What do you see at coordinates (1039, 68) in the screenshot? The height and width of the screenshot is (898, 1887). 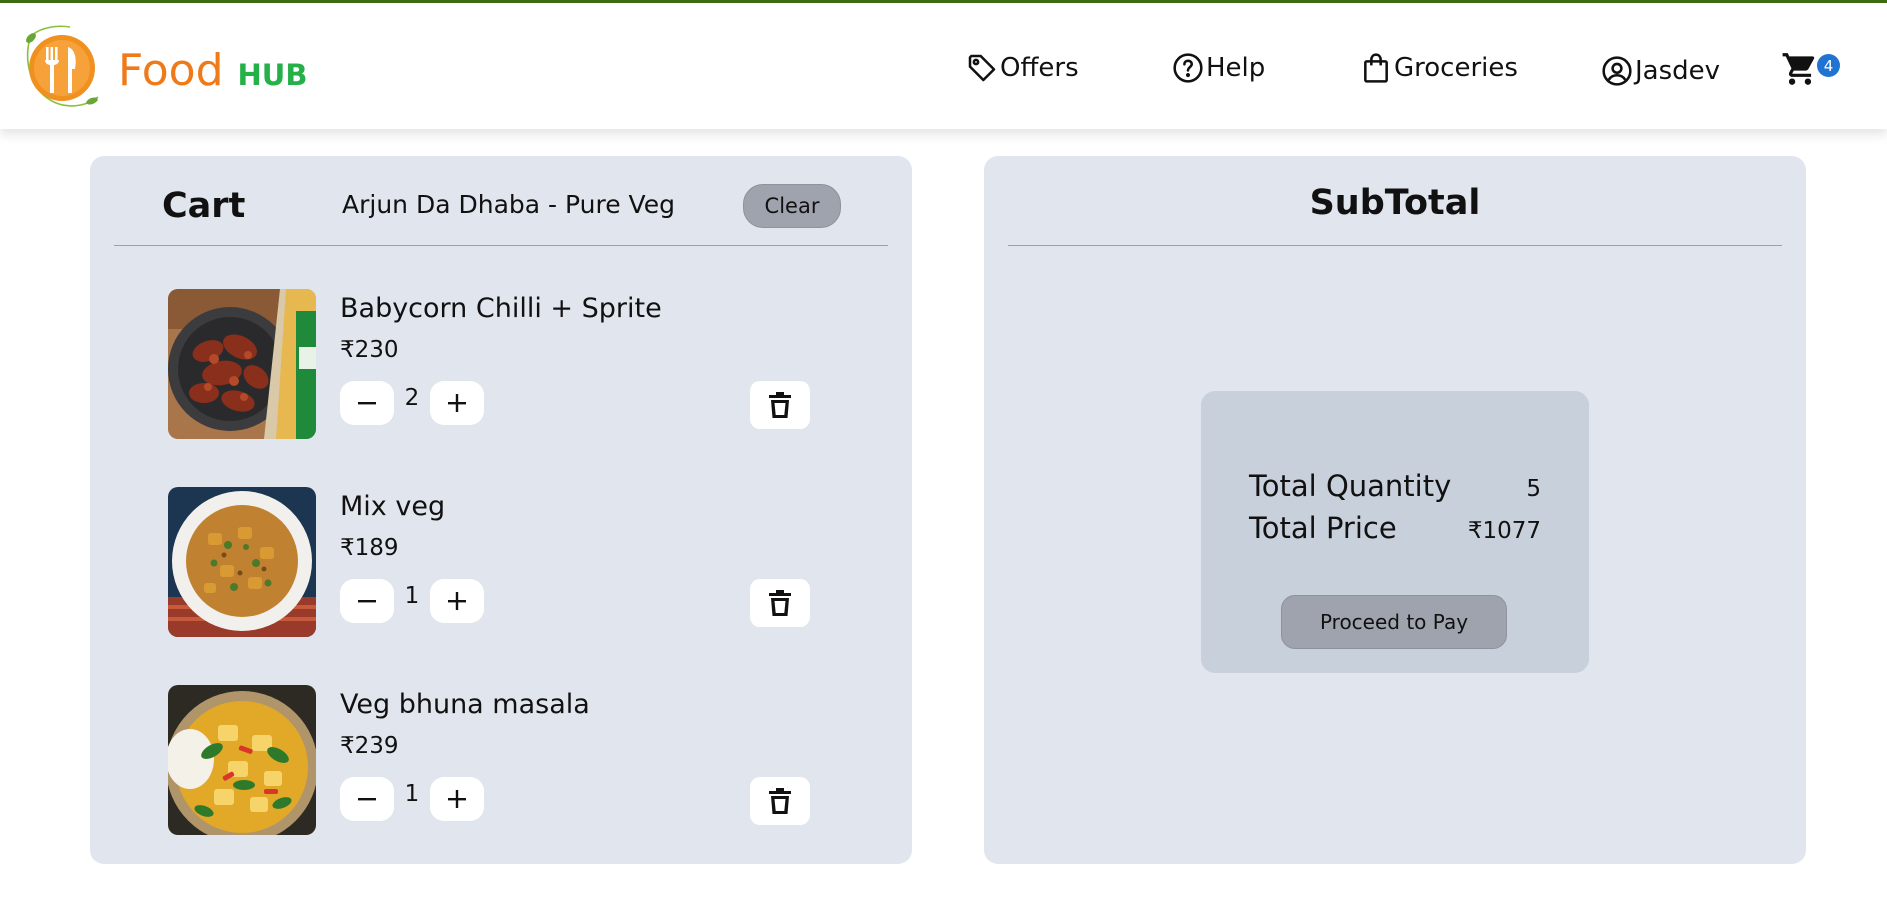 I see `nav-offers-label: Offers` at bounding box center [1039, 68].